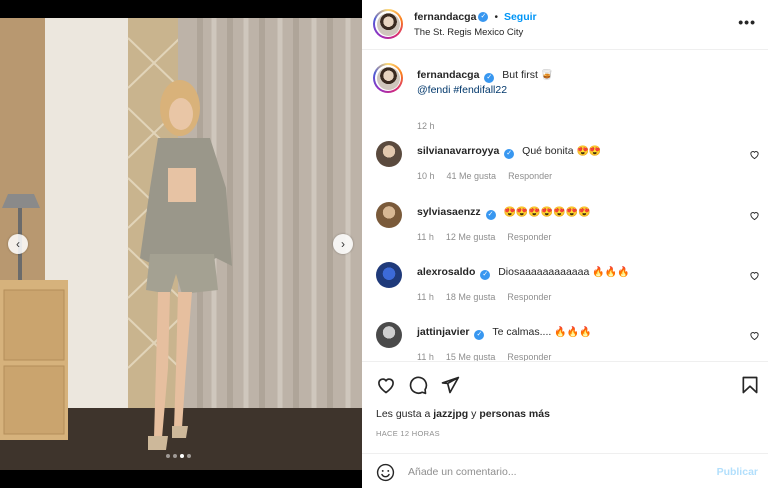 The height and width of the screenshot is (488, 768). Describe the element at coordinates (450, 414) in the screenshot. I see `likes-user-link: jazzjpg` at that location.